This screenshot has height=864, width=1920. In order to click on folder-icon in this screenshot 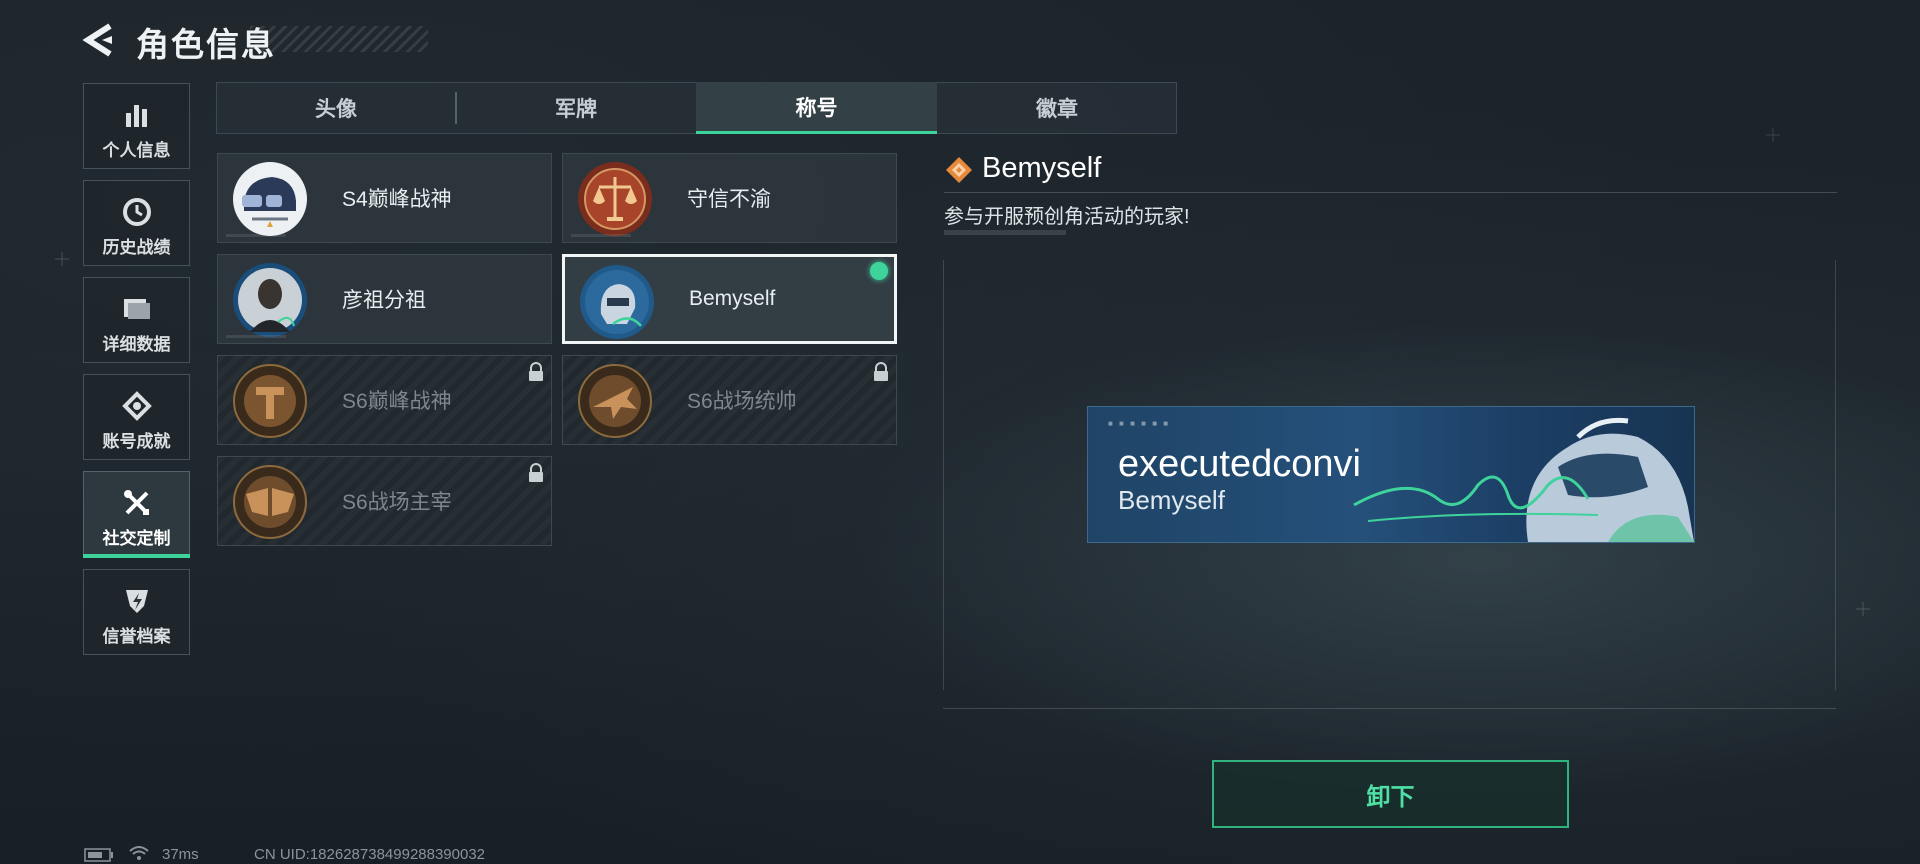, I will do `click(137, 309)`.